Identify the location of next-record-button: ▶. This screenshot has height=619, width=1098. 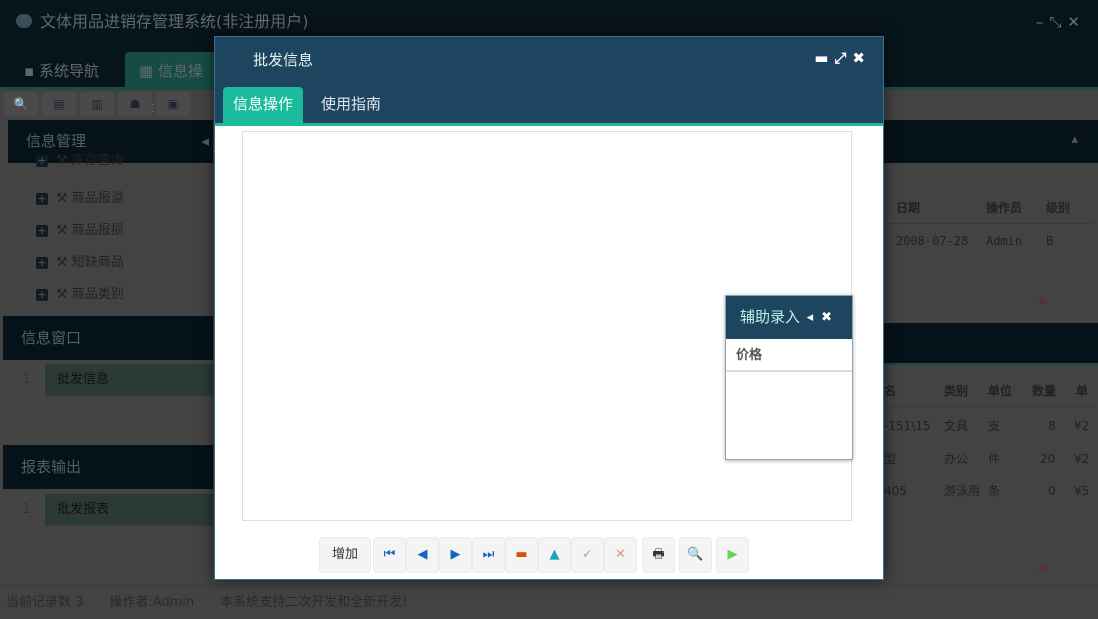
(455, 555).